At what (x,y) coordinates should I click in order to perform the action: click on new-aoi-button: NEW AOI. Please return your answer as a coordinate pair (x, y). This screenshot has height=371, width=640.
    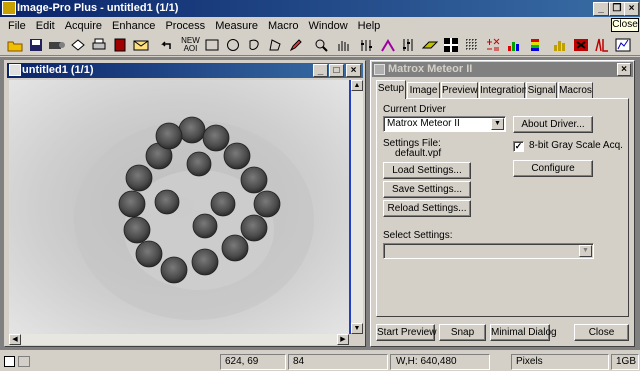
    Looking at the image, I should click on (190, 45).